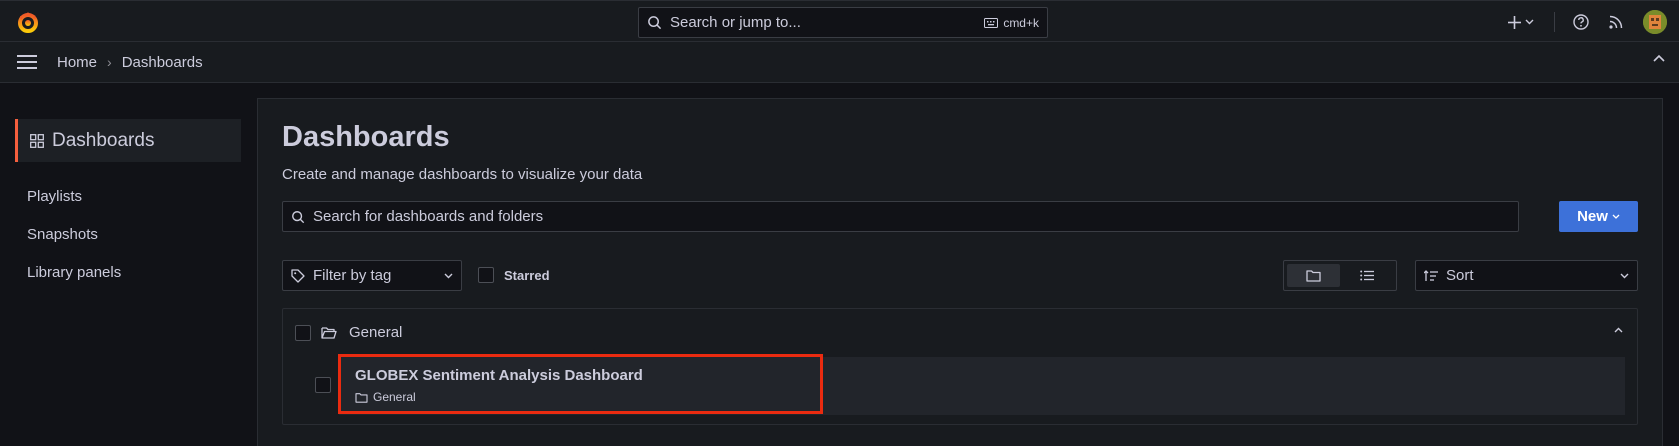 Image resolution: width=1679 pixels, height=446 pixels. I want to click on apps-grid-icon, so click(37, 140).